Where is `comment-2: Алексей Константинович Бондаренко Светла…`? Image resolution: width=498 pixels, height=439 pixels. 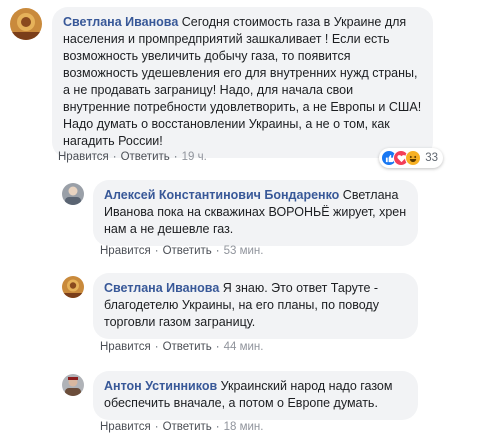
comment-2: Алексей Константинович Бондаренко Светла… is located at coordinates (240, 213).